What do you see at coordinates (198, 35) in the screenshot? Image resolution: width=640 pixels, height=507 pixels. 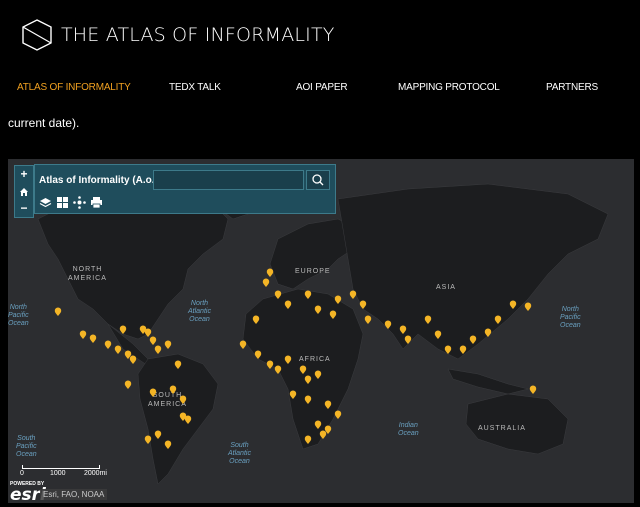 I see `site-title: THE ATLAS OF INFORMALITY` at bounding box center [198, 35].